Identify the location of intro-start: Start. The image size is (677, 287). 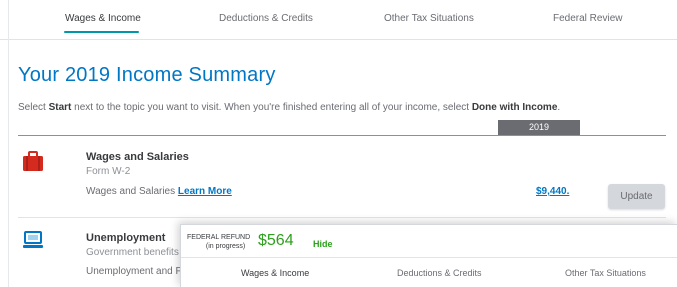
(60, 107).